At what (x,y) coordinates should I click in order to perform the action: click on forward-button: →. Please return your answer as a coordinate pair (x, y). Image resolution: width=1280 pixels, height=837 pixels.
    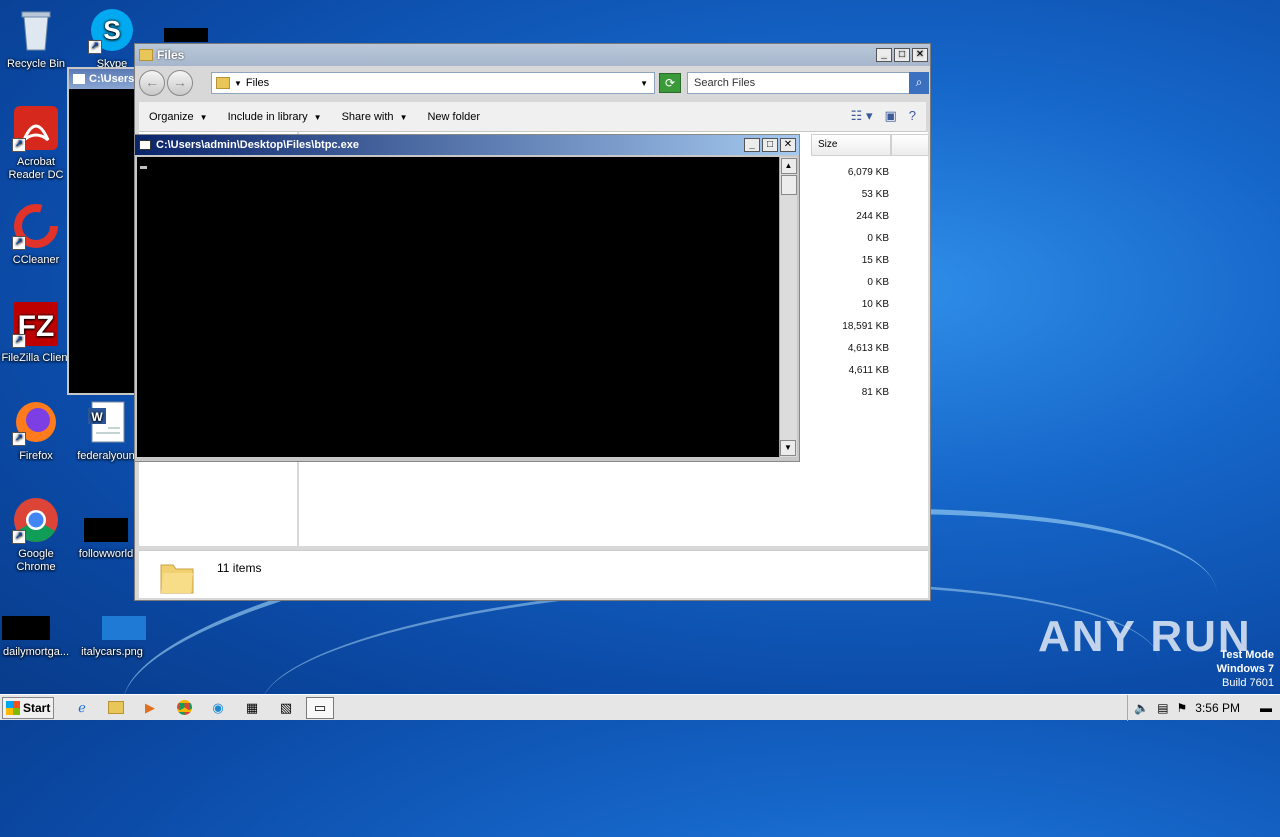
    Looking at the image, I should click on (180, 83).